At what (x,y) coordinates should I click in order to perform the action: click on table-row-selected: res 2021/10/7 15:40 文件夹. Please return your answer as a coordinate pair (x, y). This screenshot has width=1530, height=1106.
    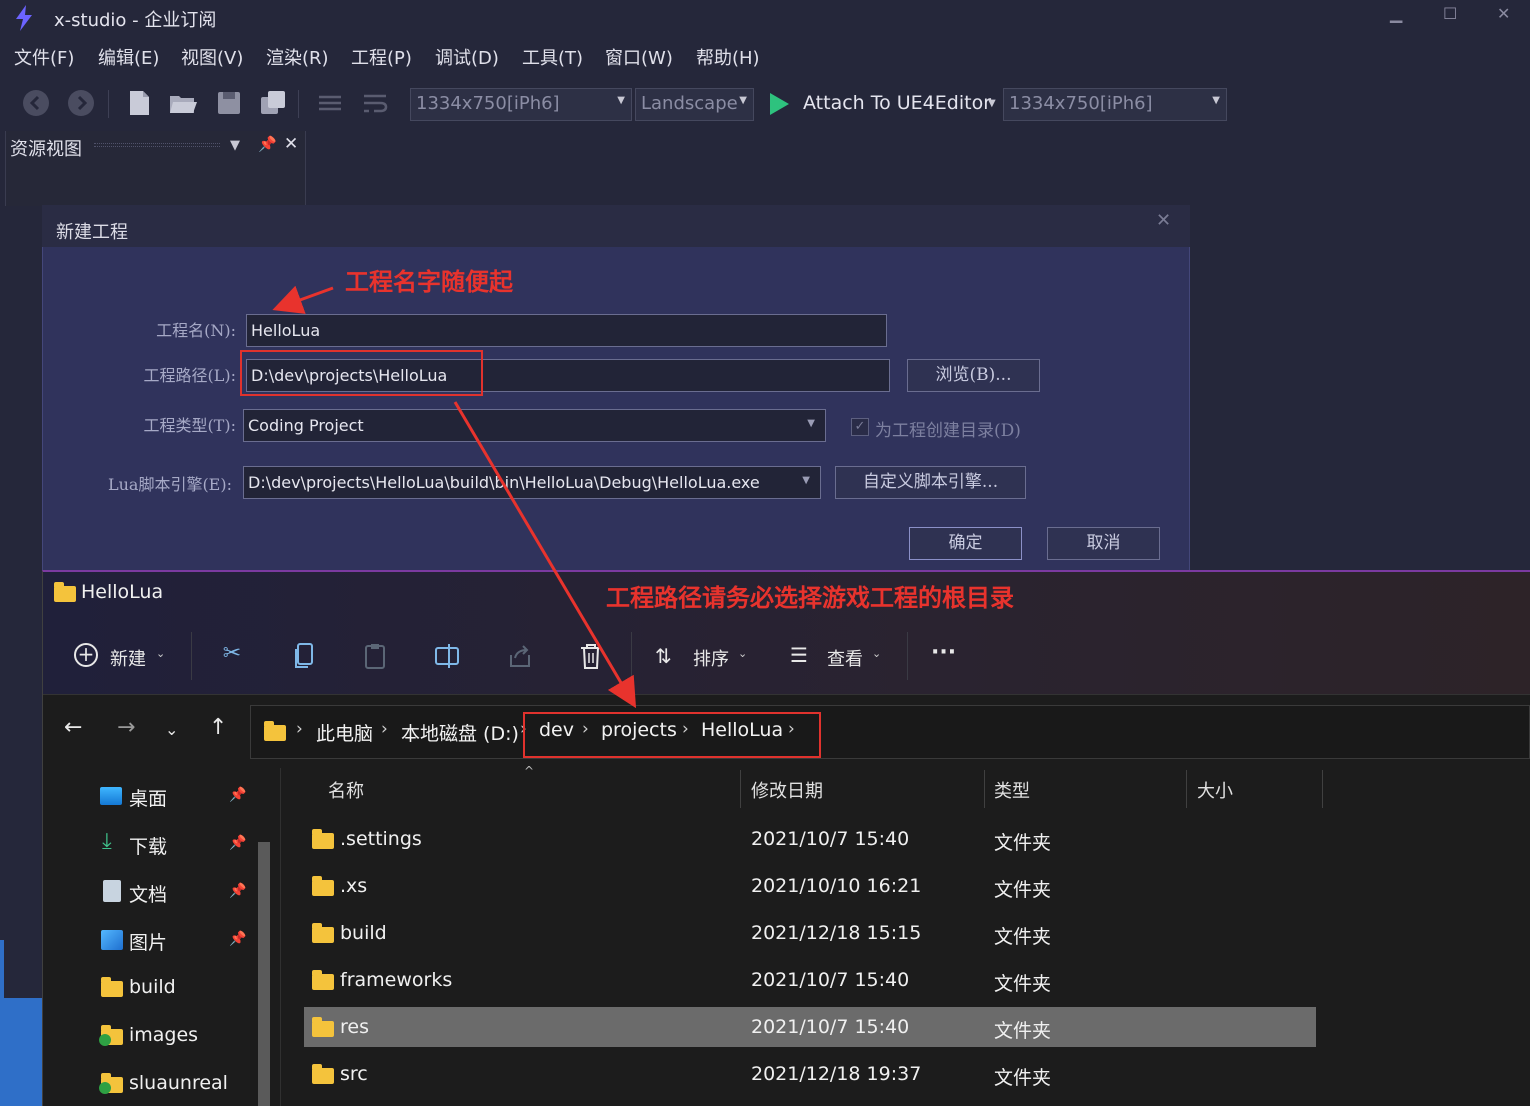
    Looking at the image, I should click on (810, 1027).